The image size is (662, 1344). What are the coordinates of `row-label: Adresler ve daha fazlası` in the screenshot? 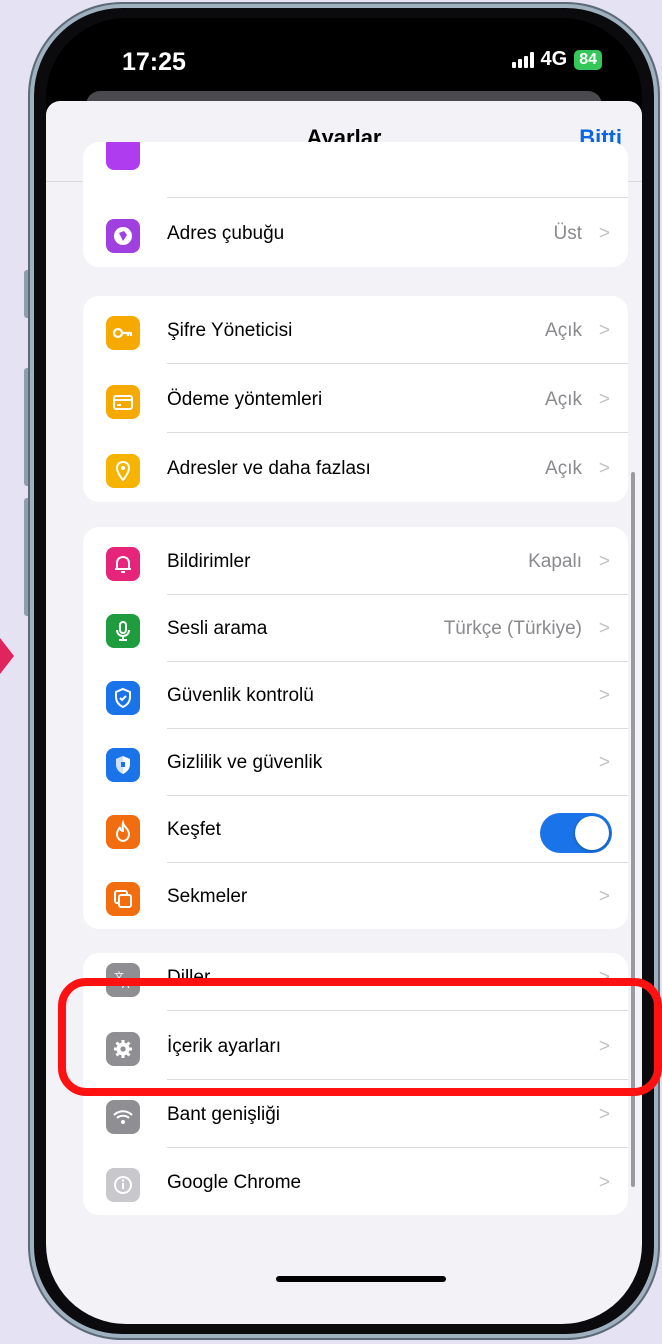 It's located at (269, 468).